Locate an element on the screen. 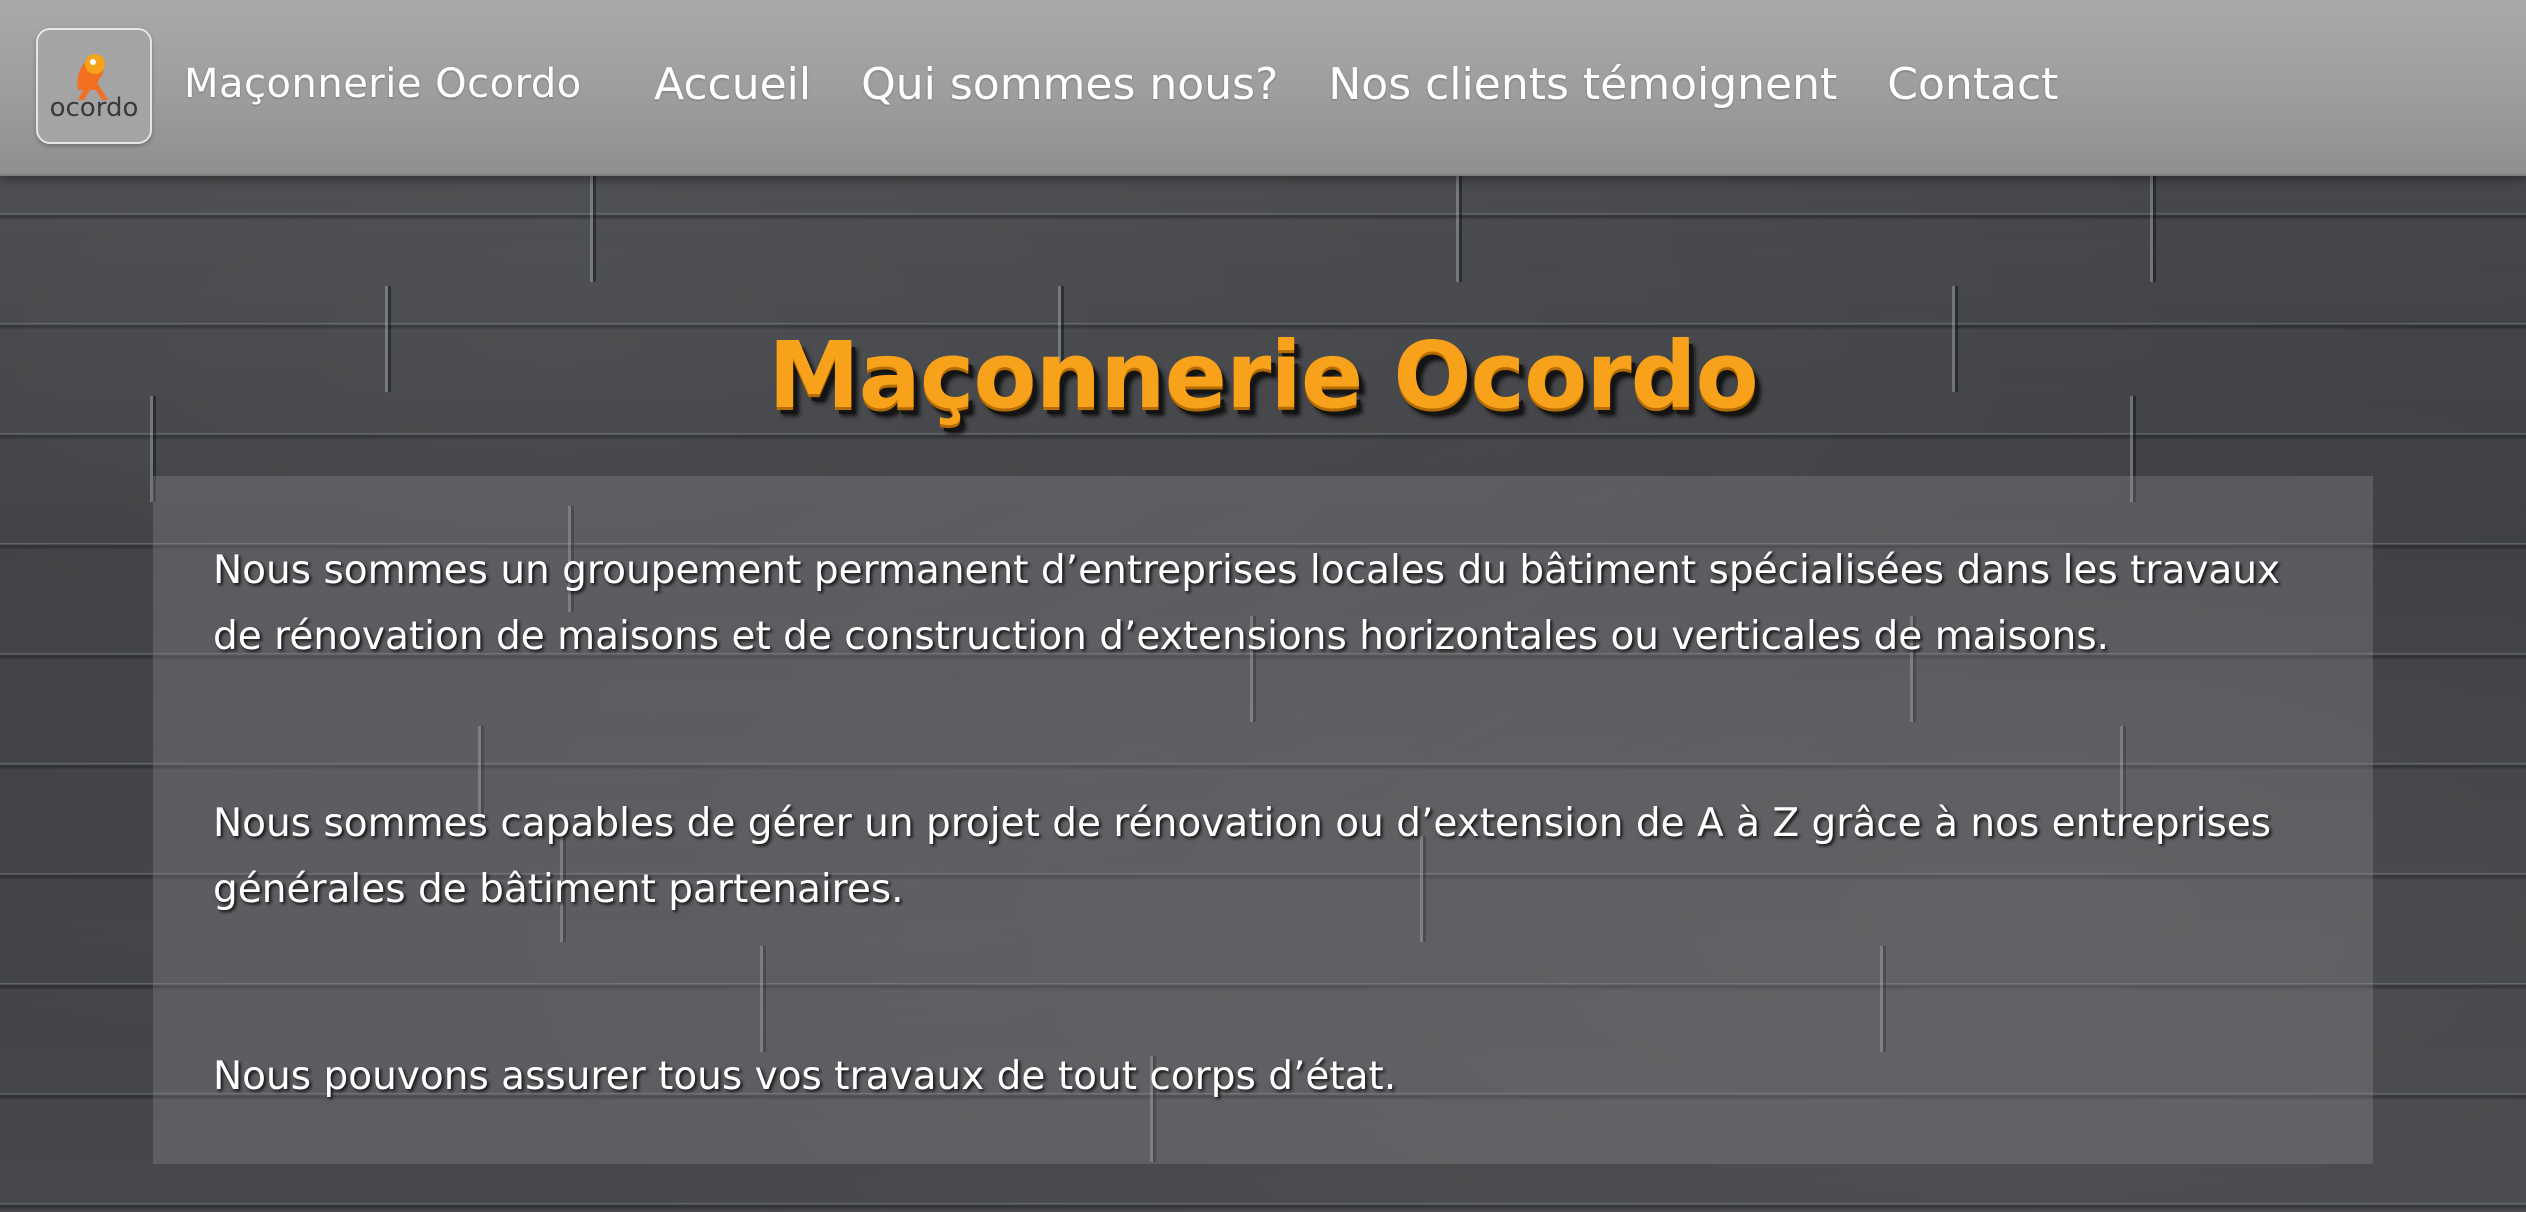 This screenshot has height=1212, width=2526. page-title: Maçonnerie Ocordo is located at coordinates (1263, 375).